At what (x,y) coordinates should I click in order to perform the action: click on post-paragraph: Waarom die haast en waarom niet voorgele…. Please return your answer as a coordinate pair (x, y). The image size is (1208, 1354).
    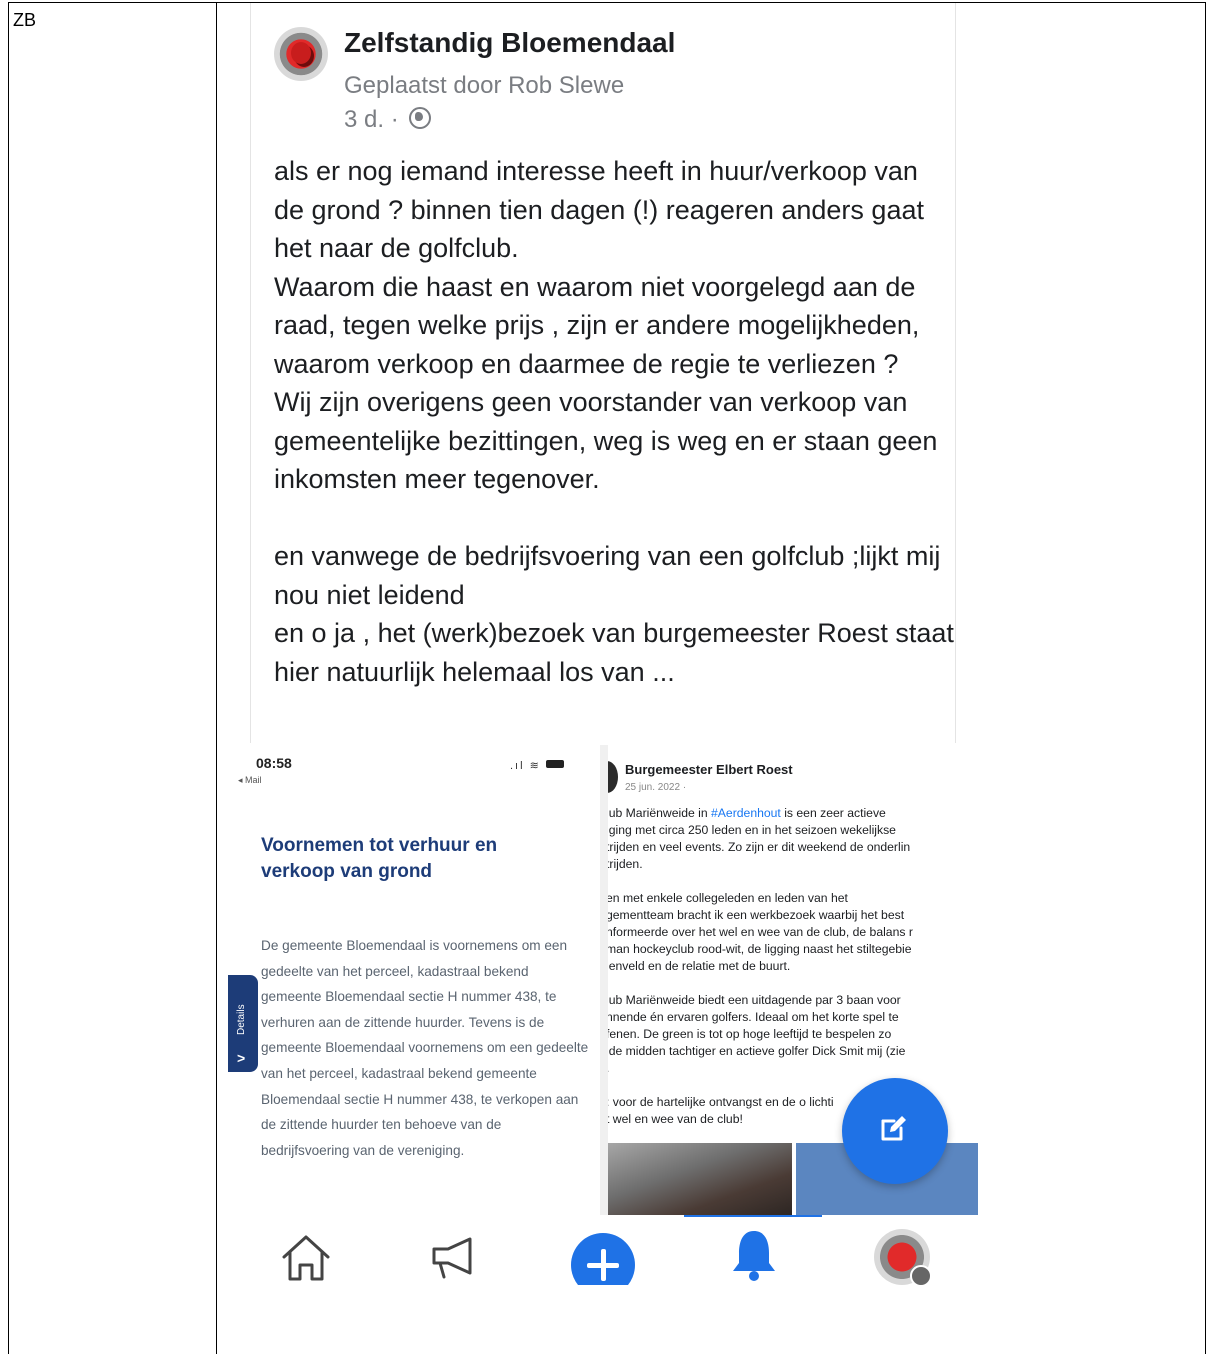
    Looking at the image, I should click on (597, 325).